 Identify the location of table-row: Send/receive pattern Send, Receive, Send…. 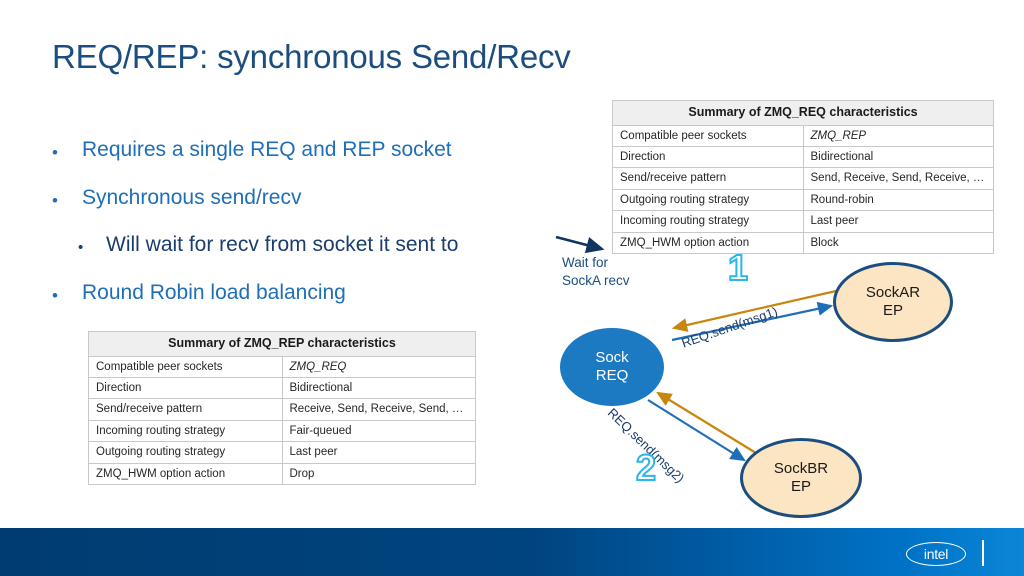
(803, 178).